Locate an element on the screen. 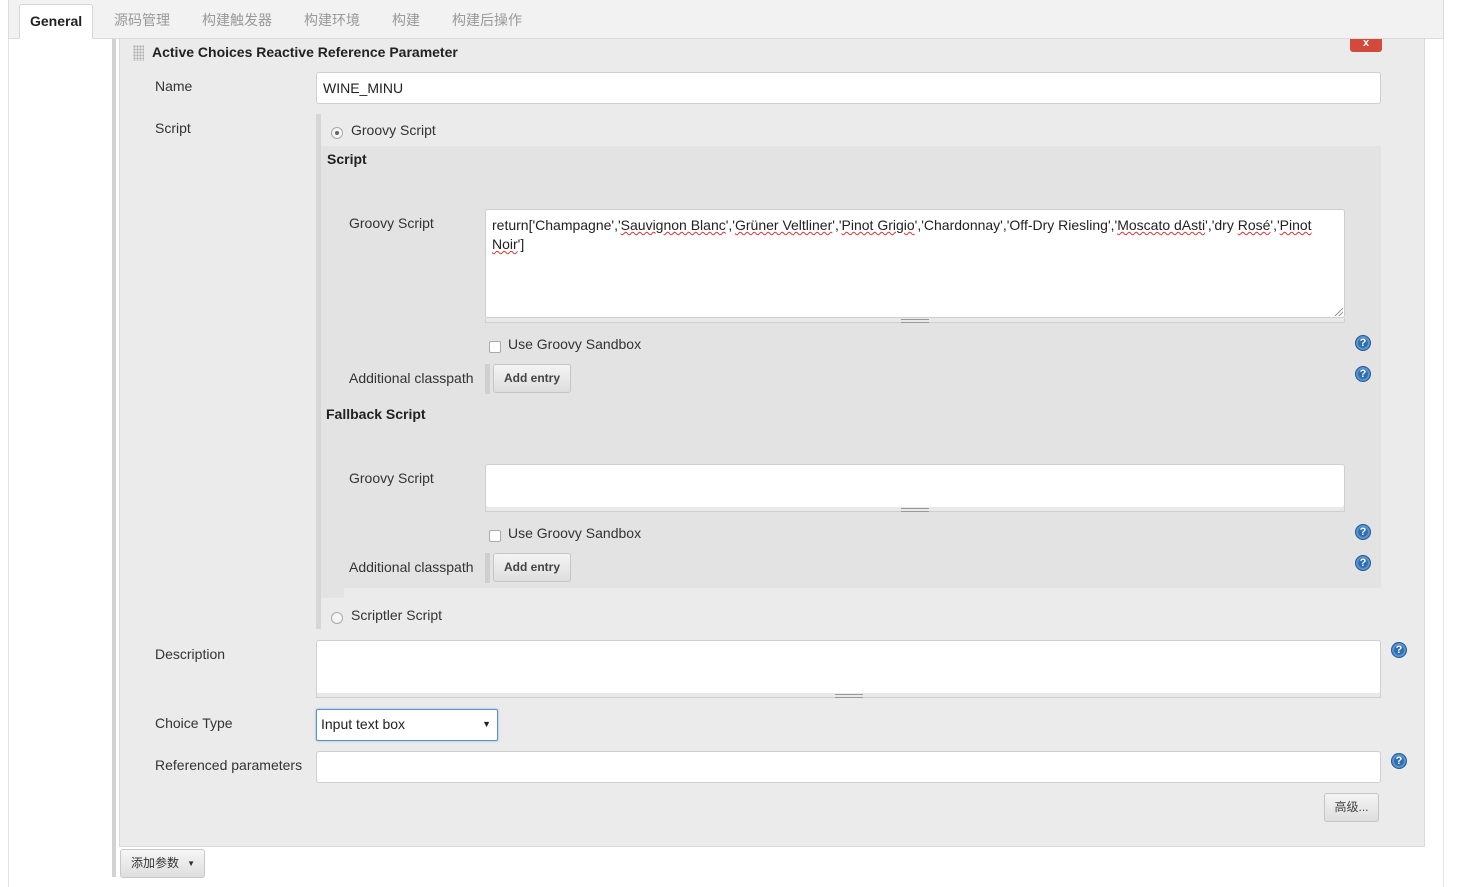 This screenshot has width=1470, height=887. groovy-script-radio is located at coordinates (337, 133).